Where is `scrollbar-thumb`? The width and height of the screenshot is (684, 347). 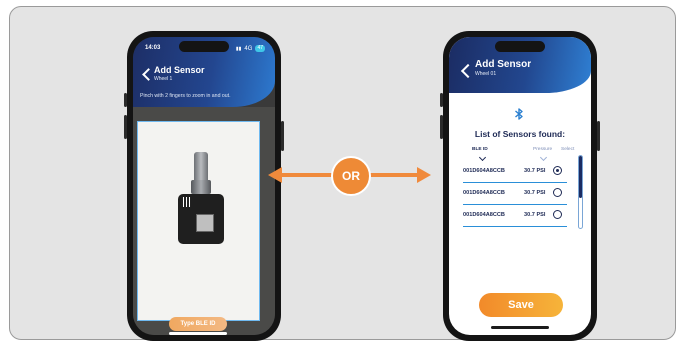
scrollbar-thumb is located at coordinates (580, 177).